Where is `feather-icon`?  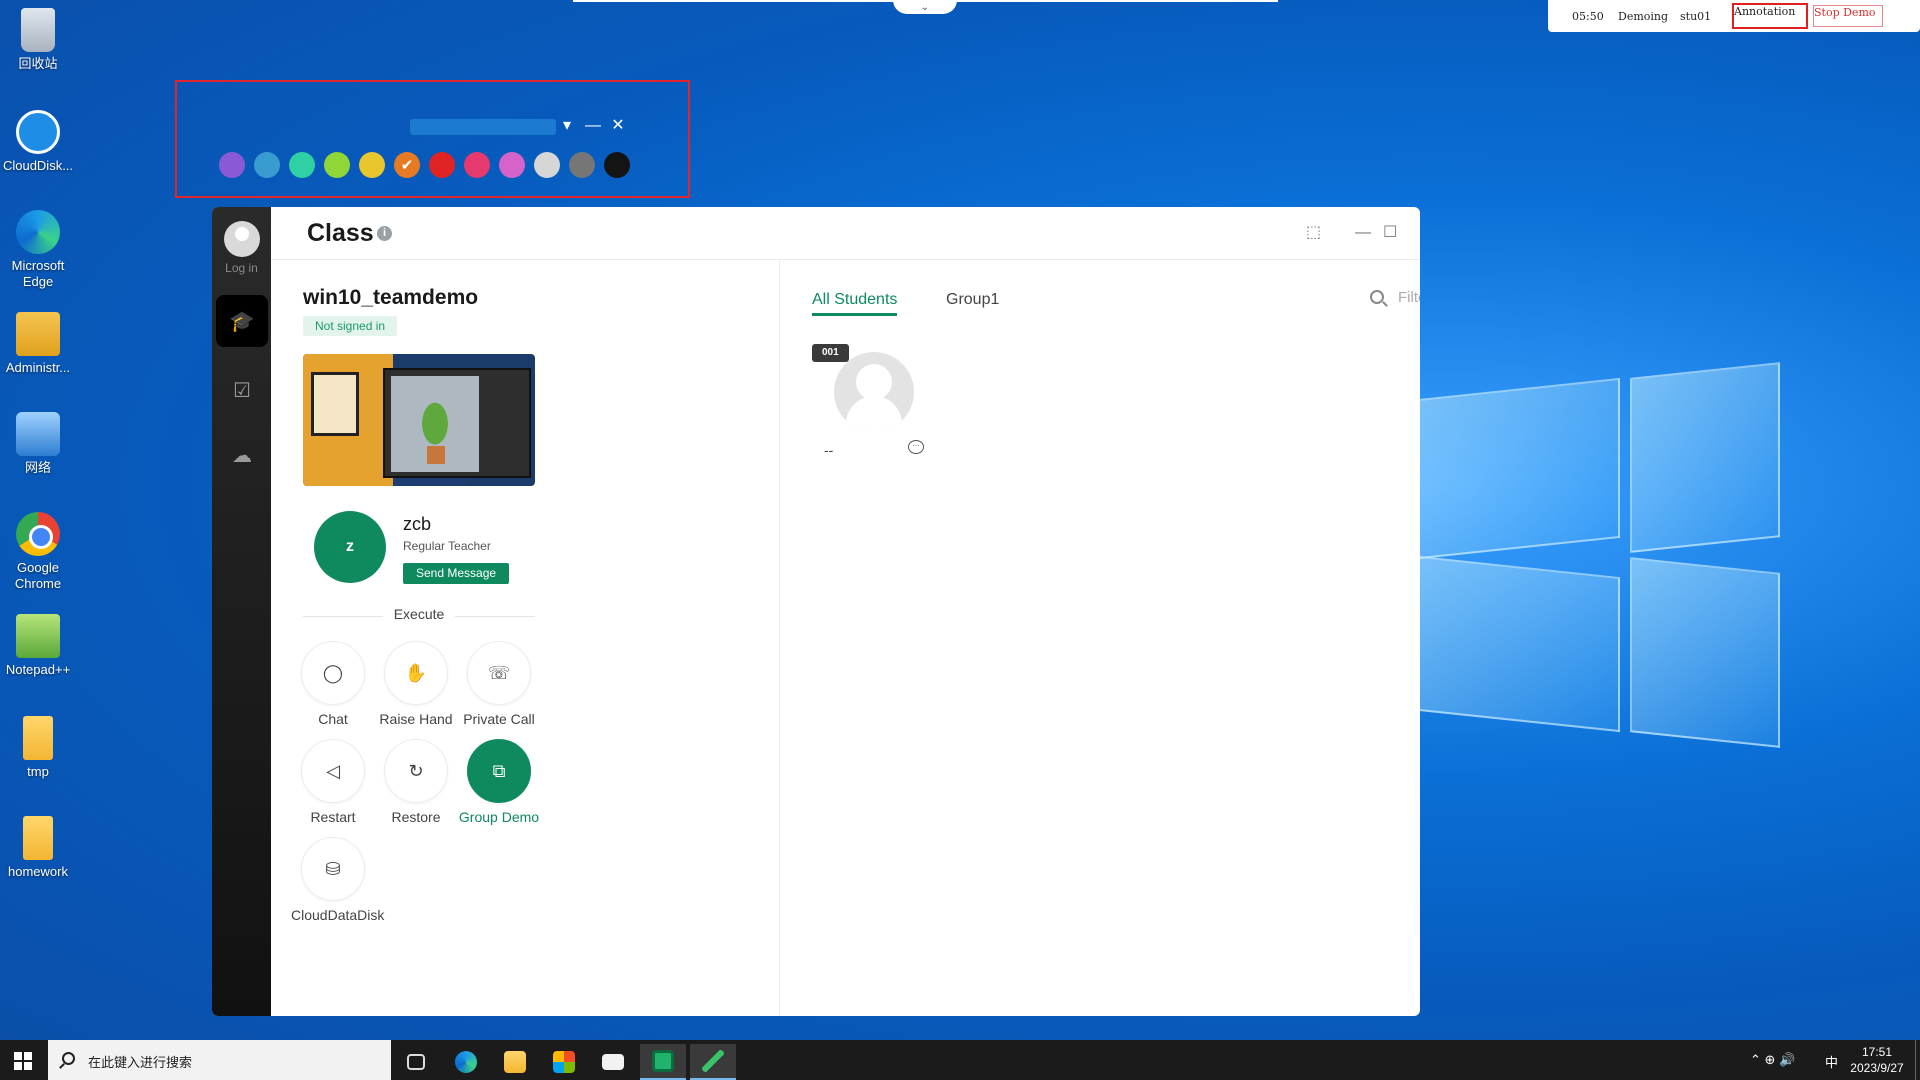
feather-icon is located at coordinates (713, 1061).